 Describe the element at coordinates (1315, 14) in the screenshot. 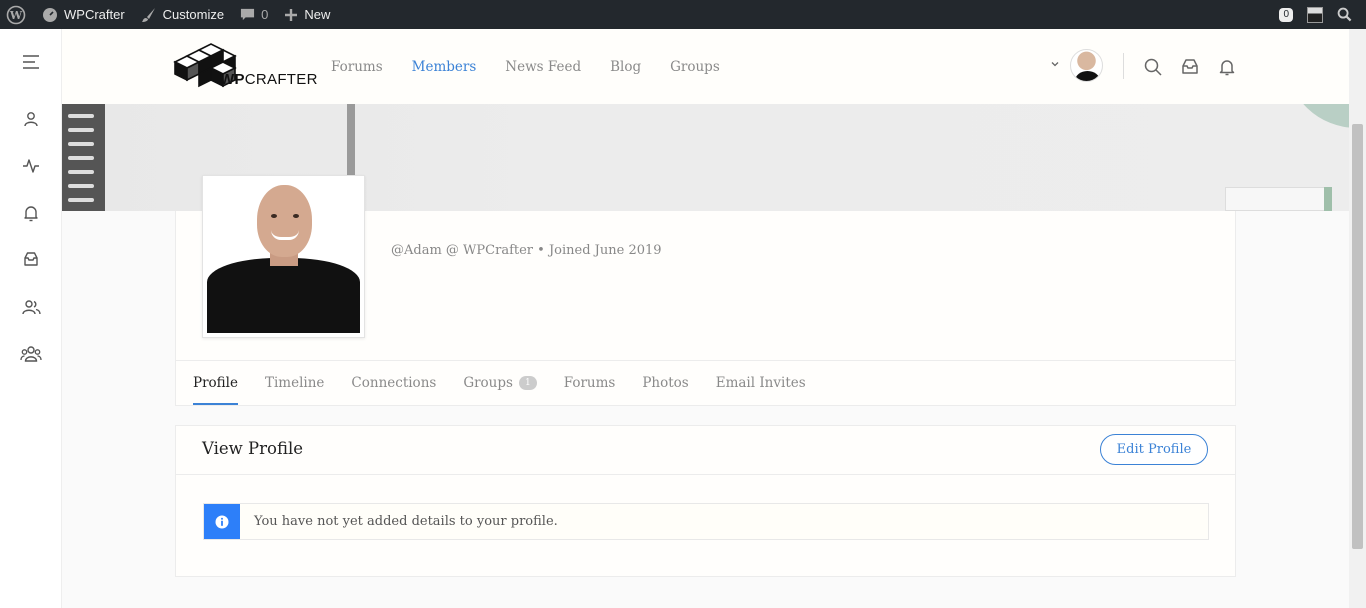

I see `admin-avatar` at that location.